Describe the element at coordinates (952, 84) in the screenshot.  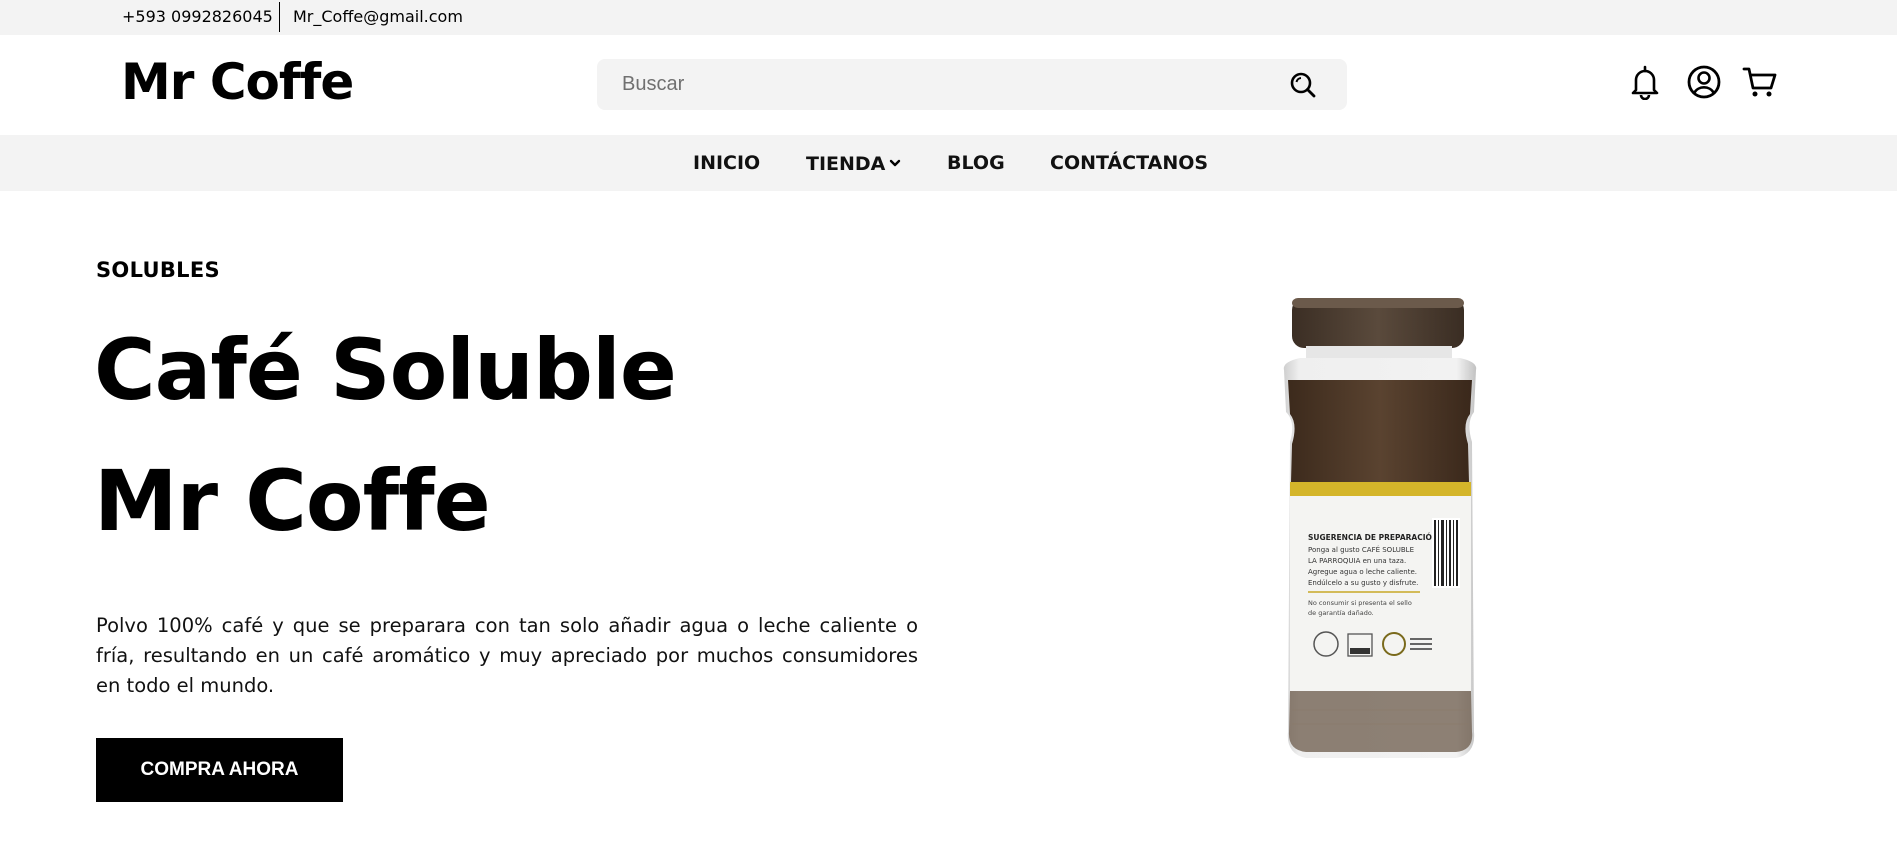
I see `search-input` at that location.